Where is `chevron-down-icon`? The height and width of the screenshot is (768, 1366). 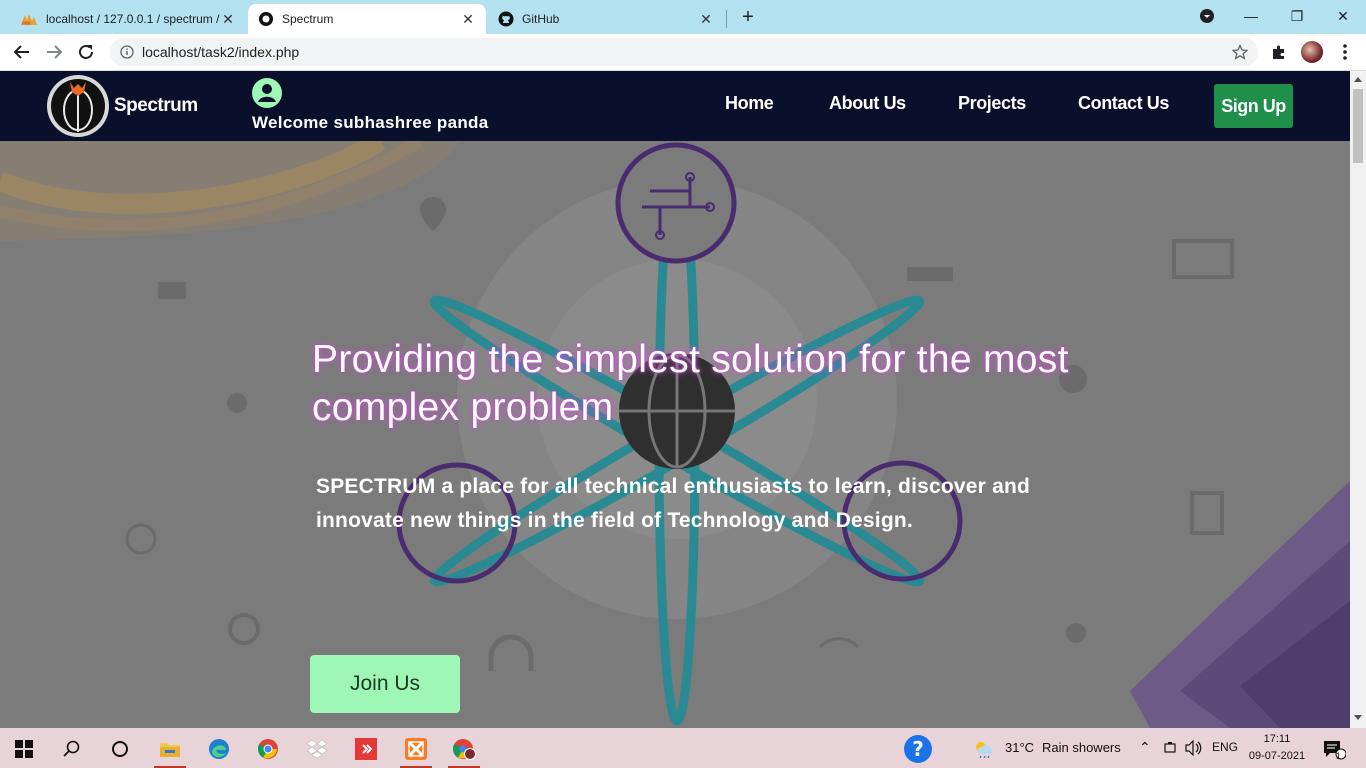
chevron-down-icon is located at coordinates (1207, 16).